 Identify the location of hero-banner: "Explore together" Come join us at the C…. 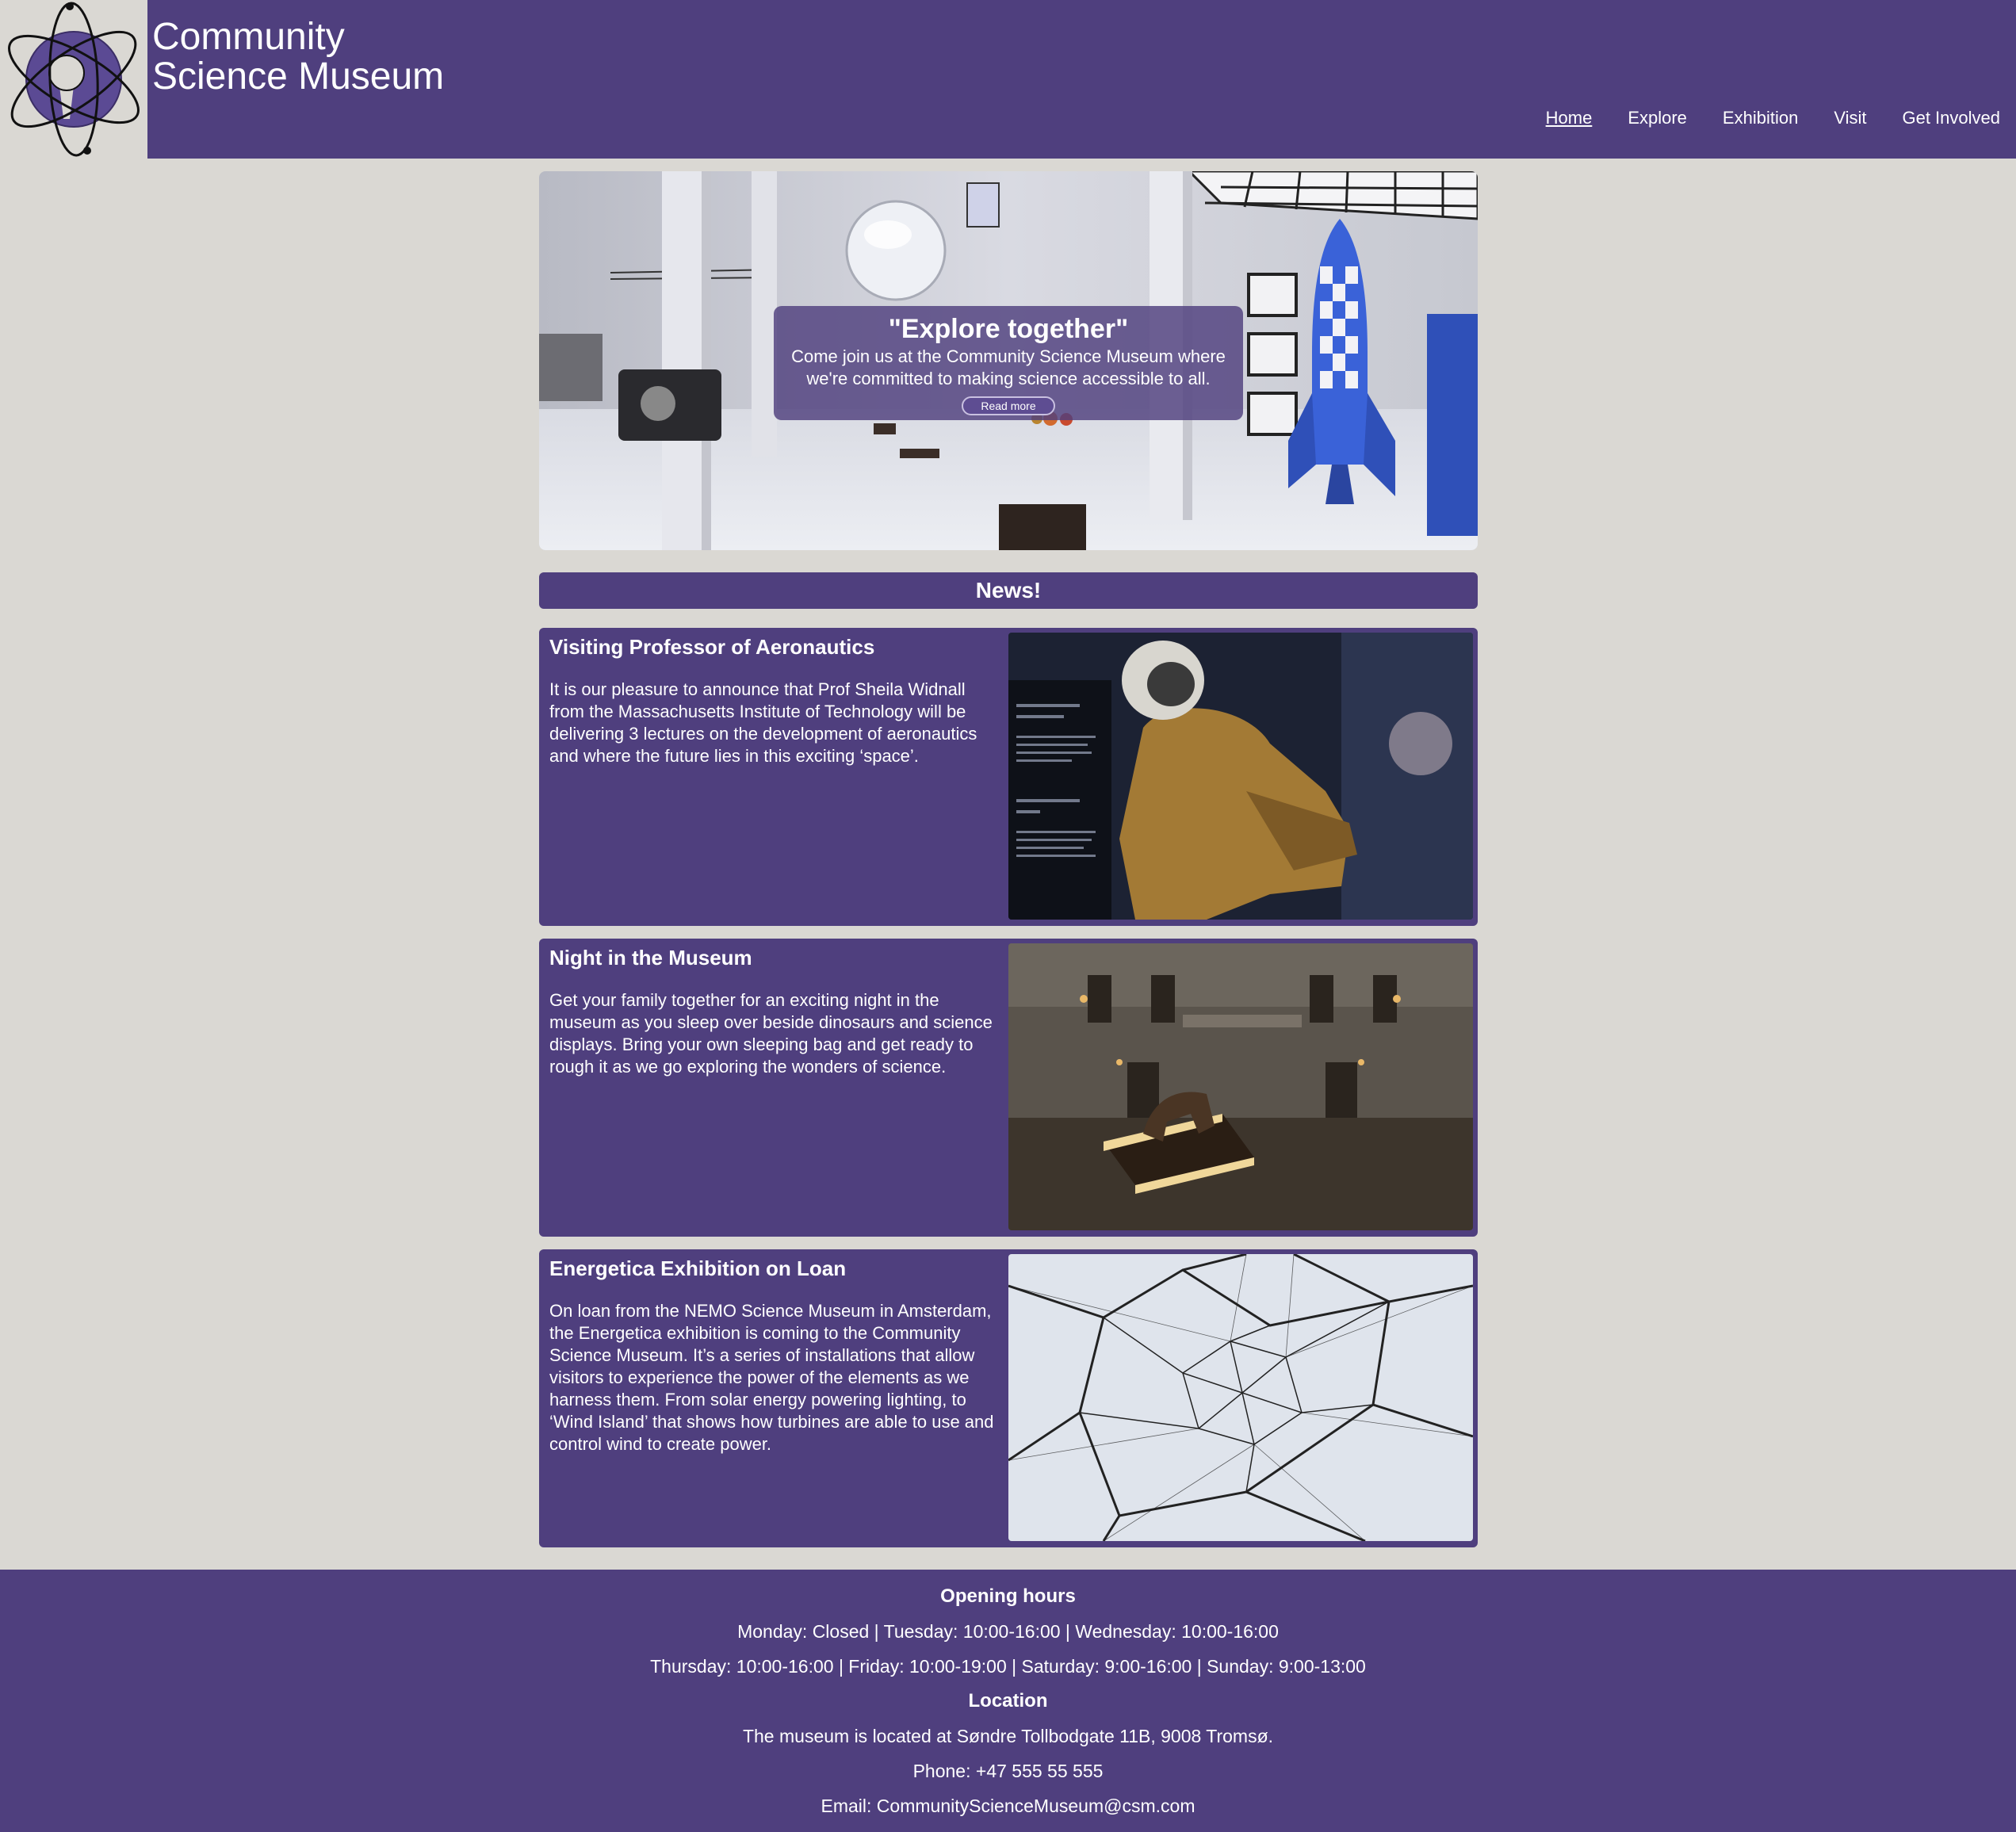
(1009, 360).